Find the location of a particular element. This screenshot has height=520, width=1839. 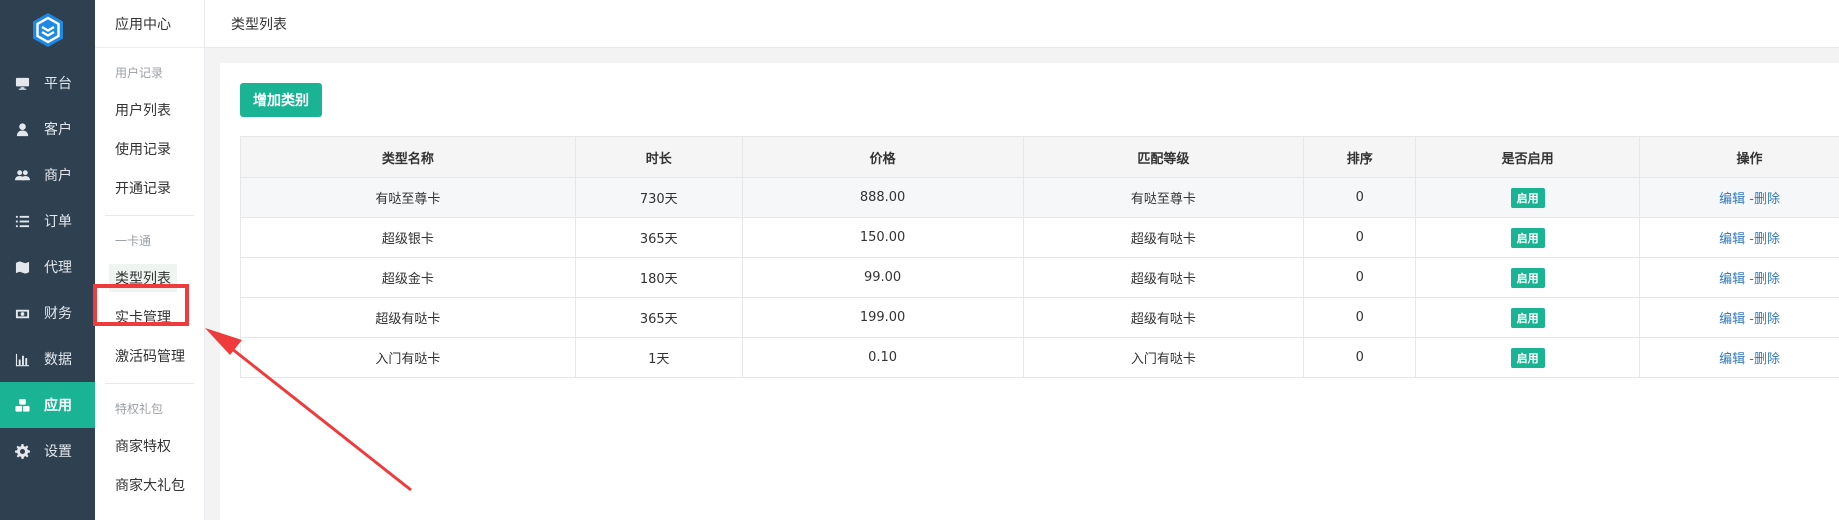

app-logo is located at coordinates (47, 30).